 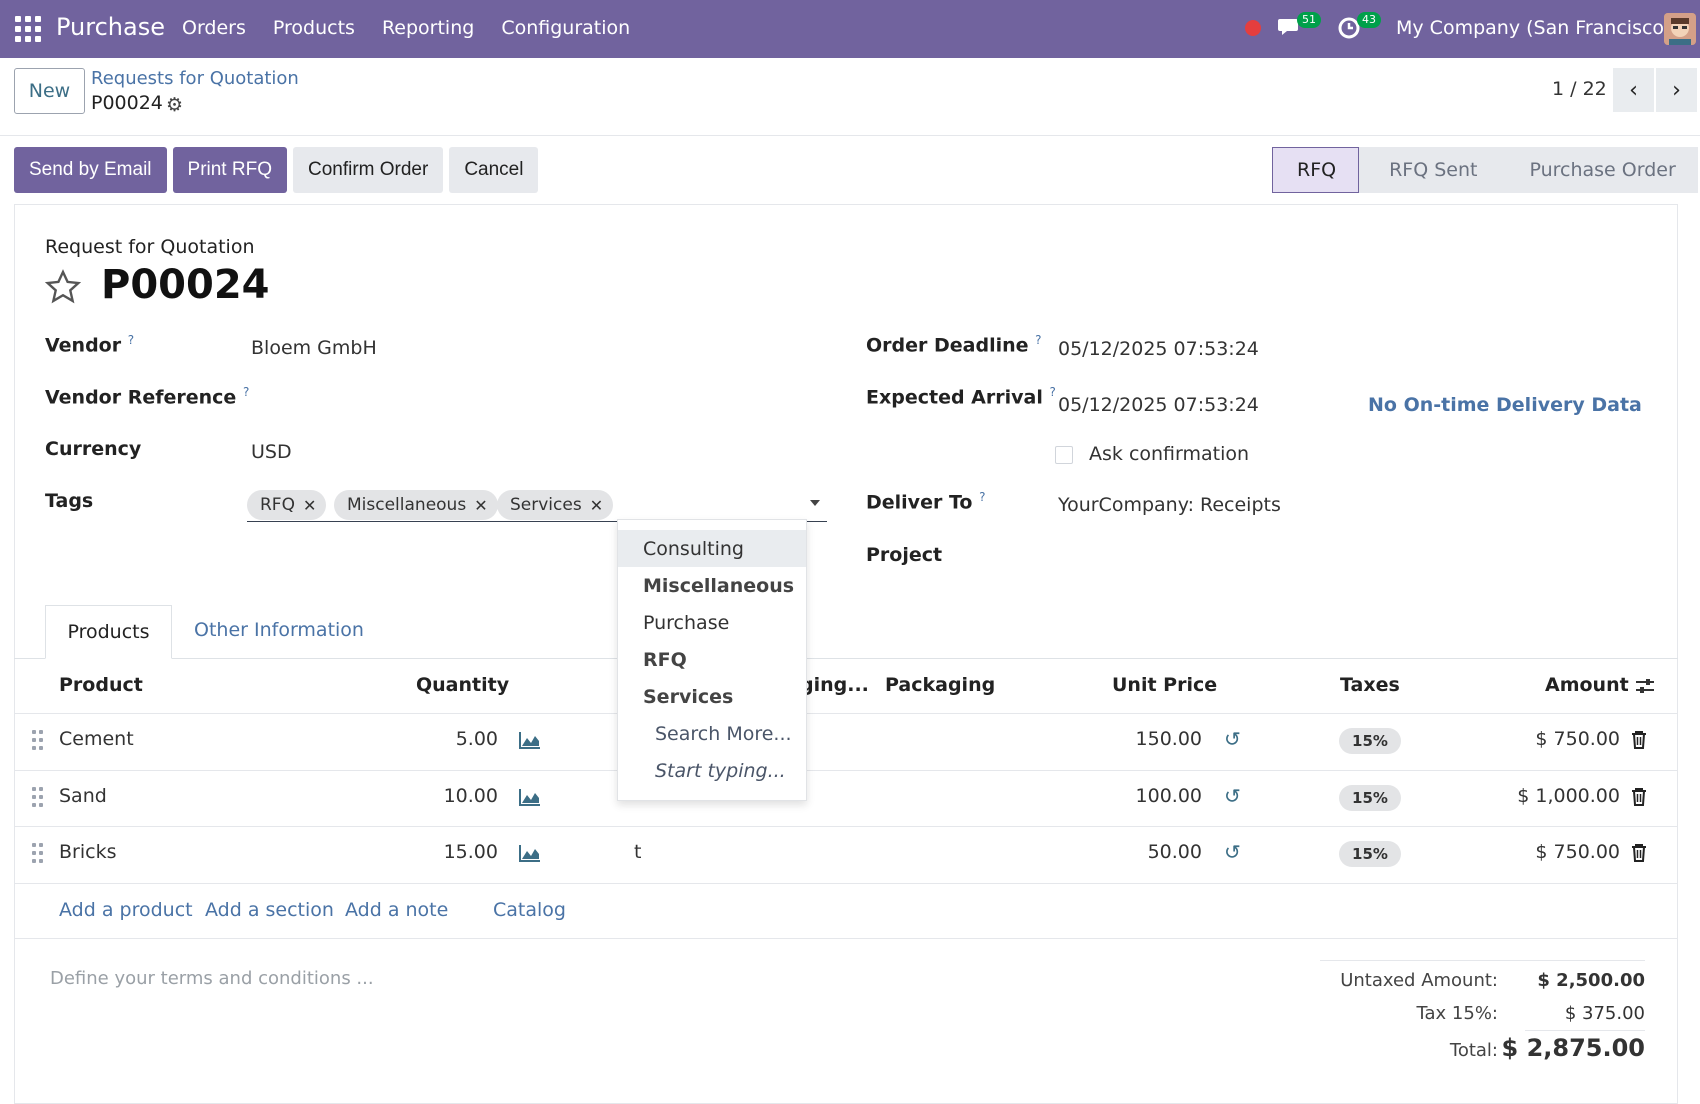 What do you see at coordinates (396, 910) in the screenshot?
I see `add-note-link: Add a note` at bounding box center [396, 910].